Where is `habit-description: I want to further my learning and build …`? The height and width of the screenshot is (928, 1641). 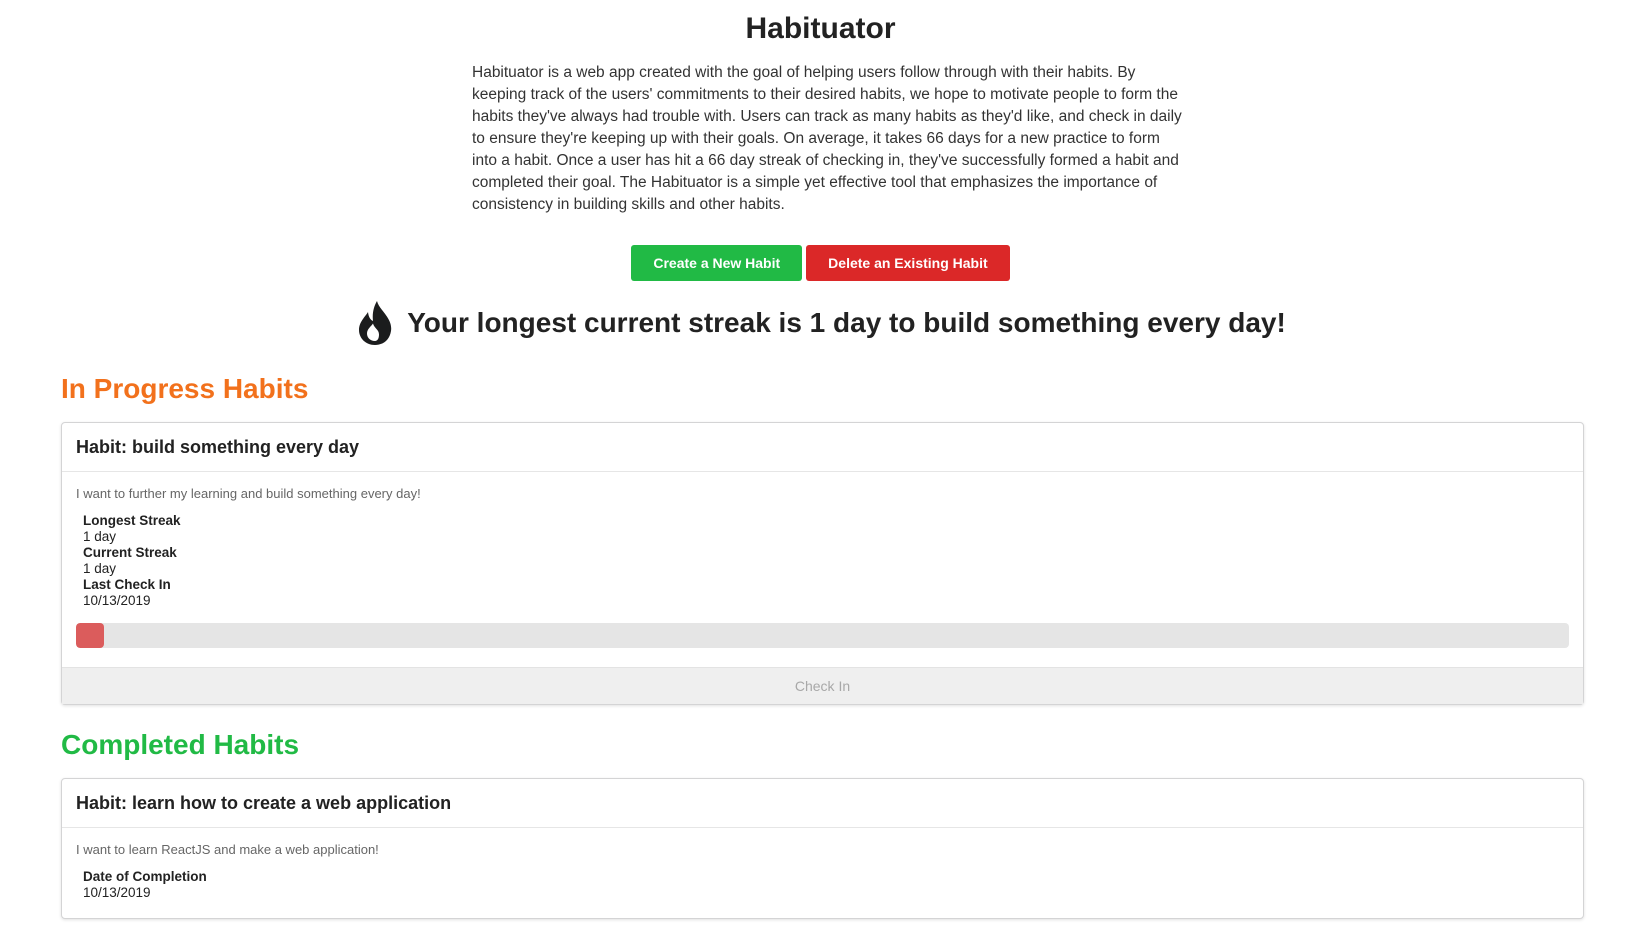
habit-description: I want to further my learning and build … is located at coordinates (248, 493).